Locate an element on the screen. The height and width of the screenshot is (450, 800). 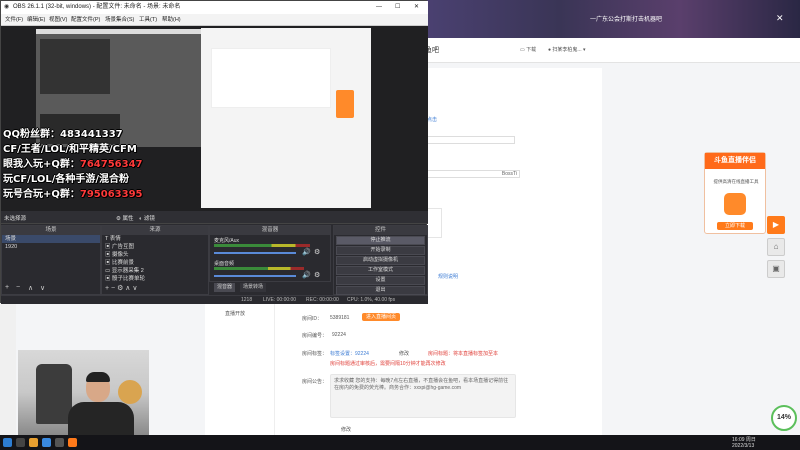
download-link: ▭ 下载 is located at coordinates (528, 49).